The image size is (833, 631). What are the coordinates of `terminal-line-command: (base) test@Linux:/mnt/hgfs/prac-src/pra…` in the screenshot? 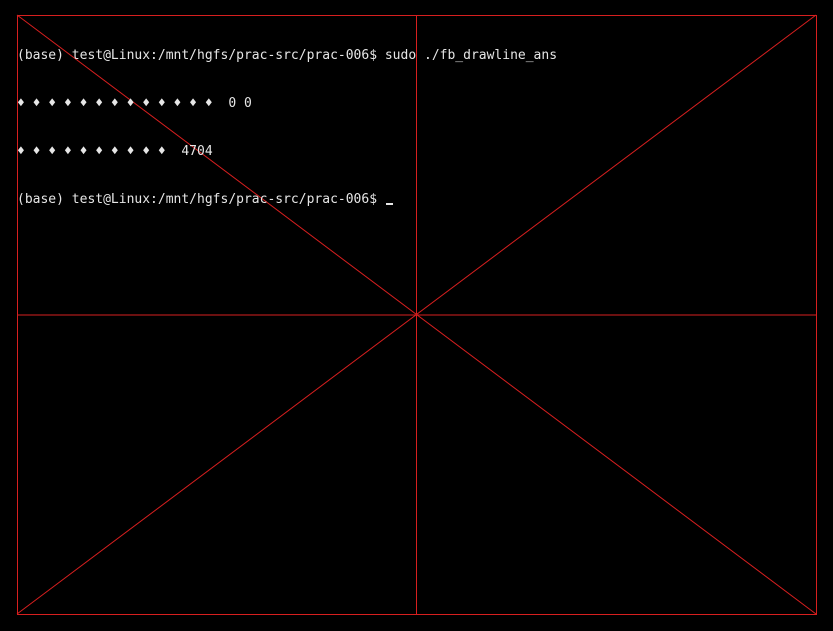 It's located at (287, 55).